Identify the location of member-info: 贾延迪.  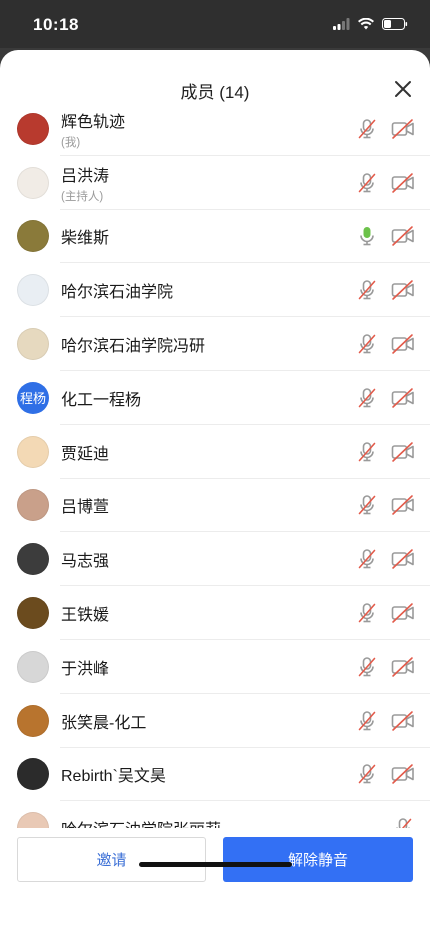
(85, 452).